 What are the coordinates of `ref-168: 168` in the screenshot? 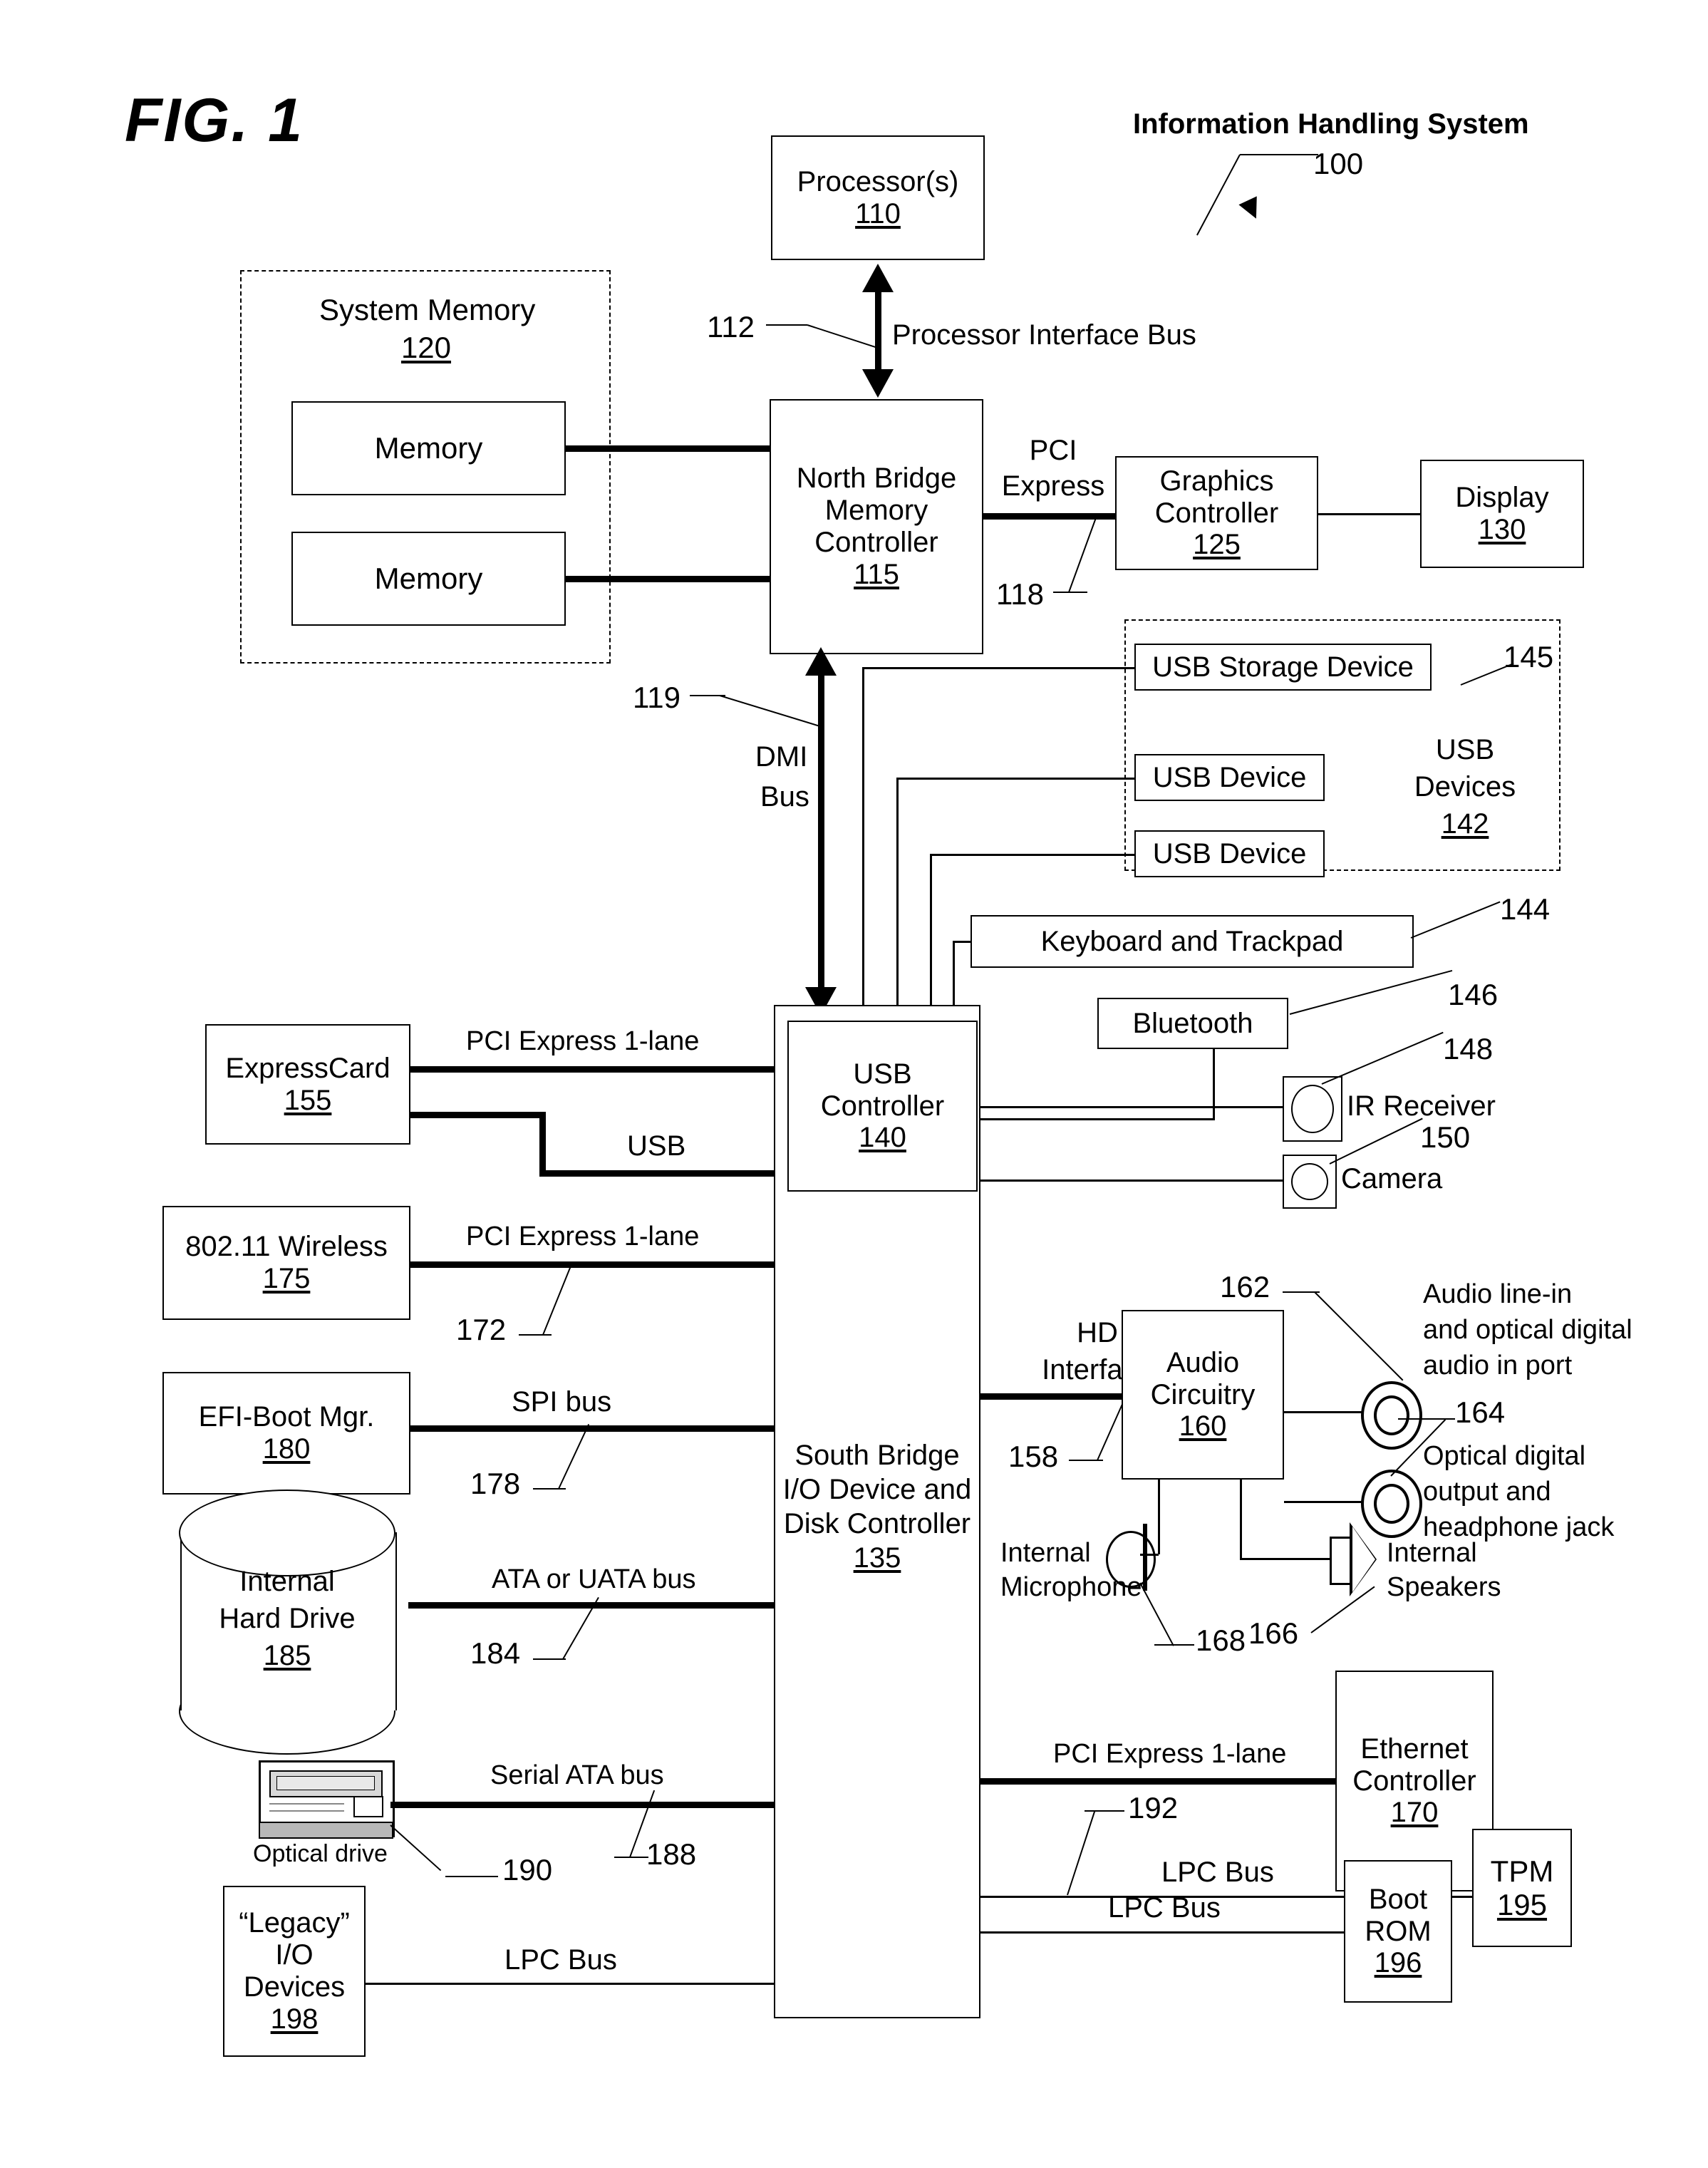 It's located at (1221, 1640).